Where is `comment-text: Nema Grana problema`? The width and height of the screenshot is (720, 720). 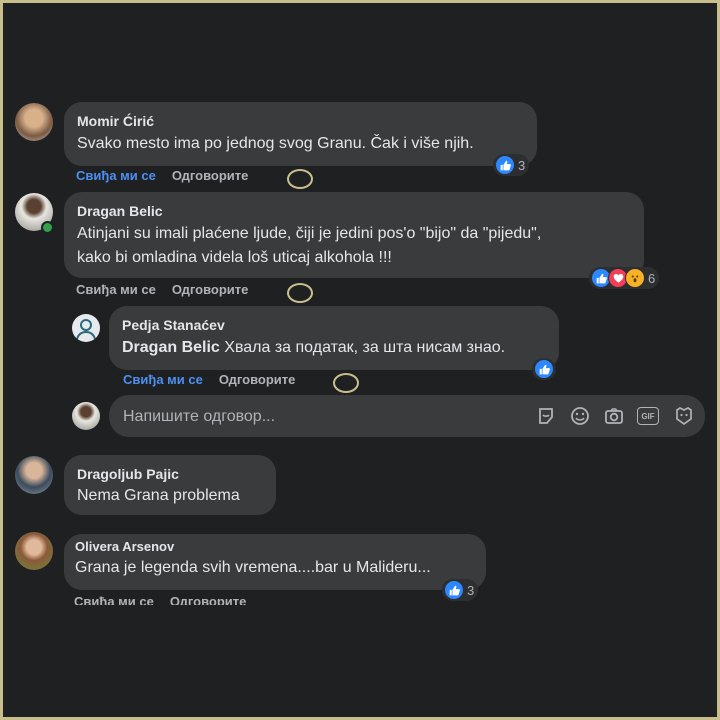
comment-text: Nema Grana problema is located at coordinates (158, 495).